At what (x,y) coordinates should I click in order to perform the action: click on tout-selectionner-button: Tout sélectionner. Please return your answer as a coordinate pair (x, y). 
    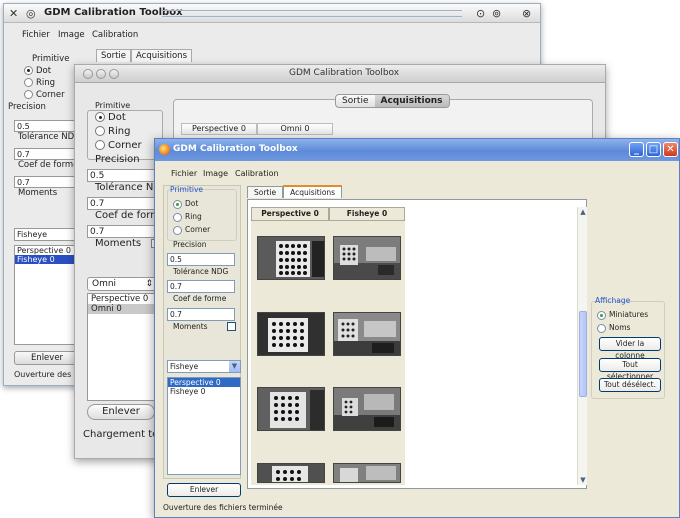
    Looking at the image, I should click on (630, 369).